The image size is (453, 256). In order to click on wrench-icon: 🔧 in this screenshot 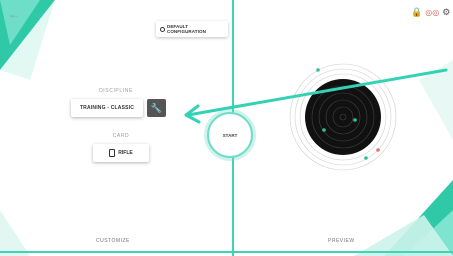, I will do `click(156, 108)`.